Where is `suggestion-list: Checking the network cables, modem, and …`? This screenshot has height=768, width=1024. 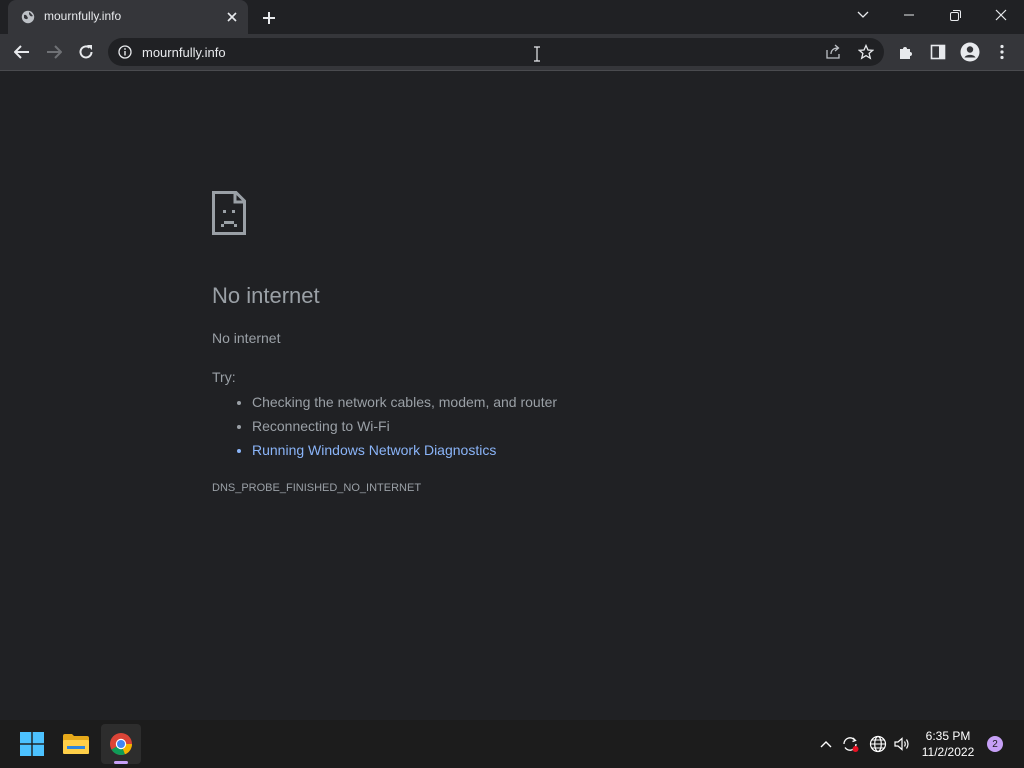
suggestion-list: Checking the network cables, modem, and … is located at coordinates (384, 427).